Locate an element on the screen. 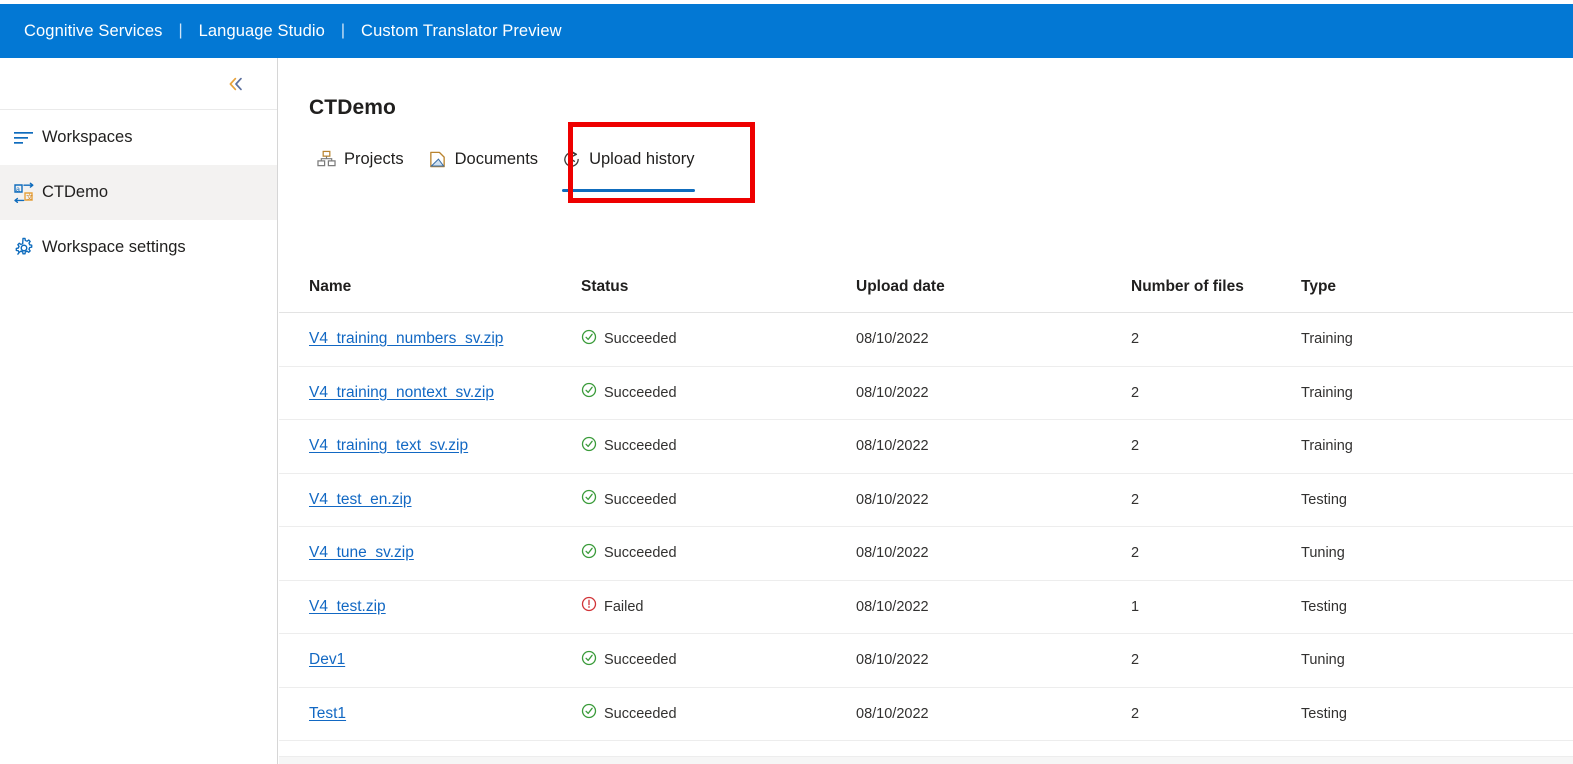  gear-icon is located at coordinates (24, 248).